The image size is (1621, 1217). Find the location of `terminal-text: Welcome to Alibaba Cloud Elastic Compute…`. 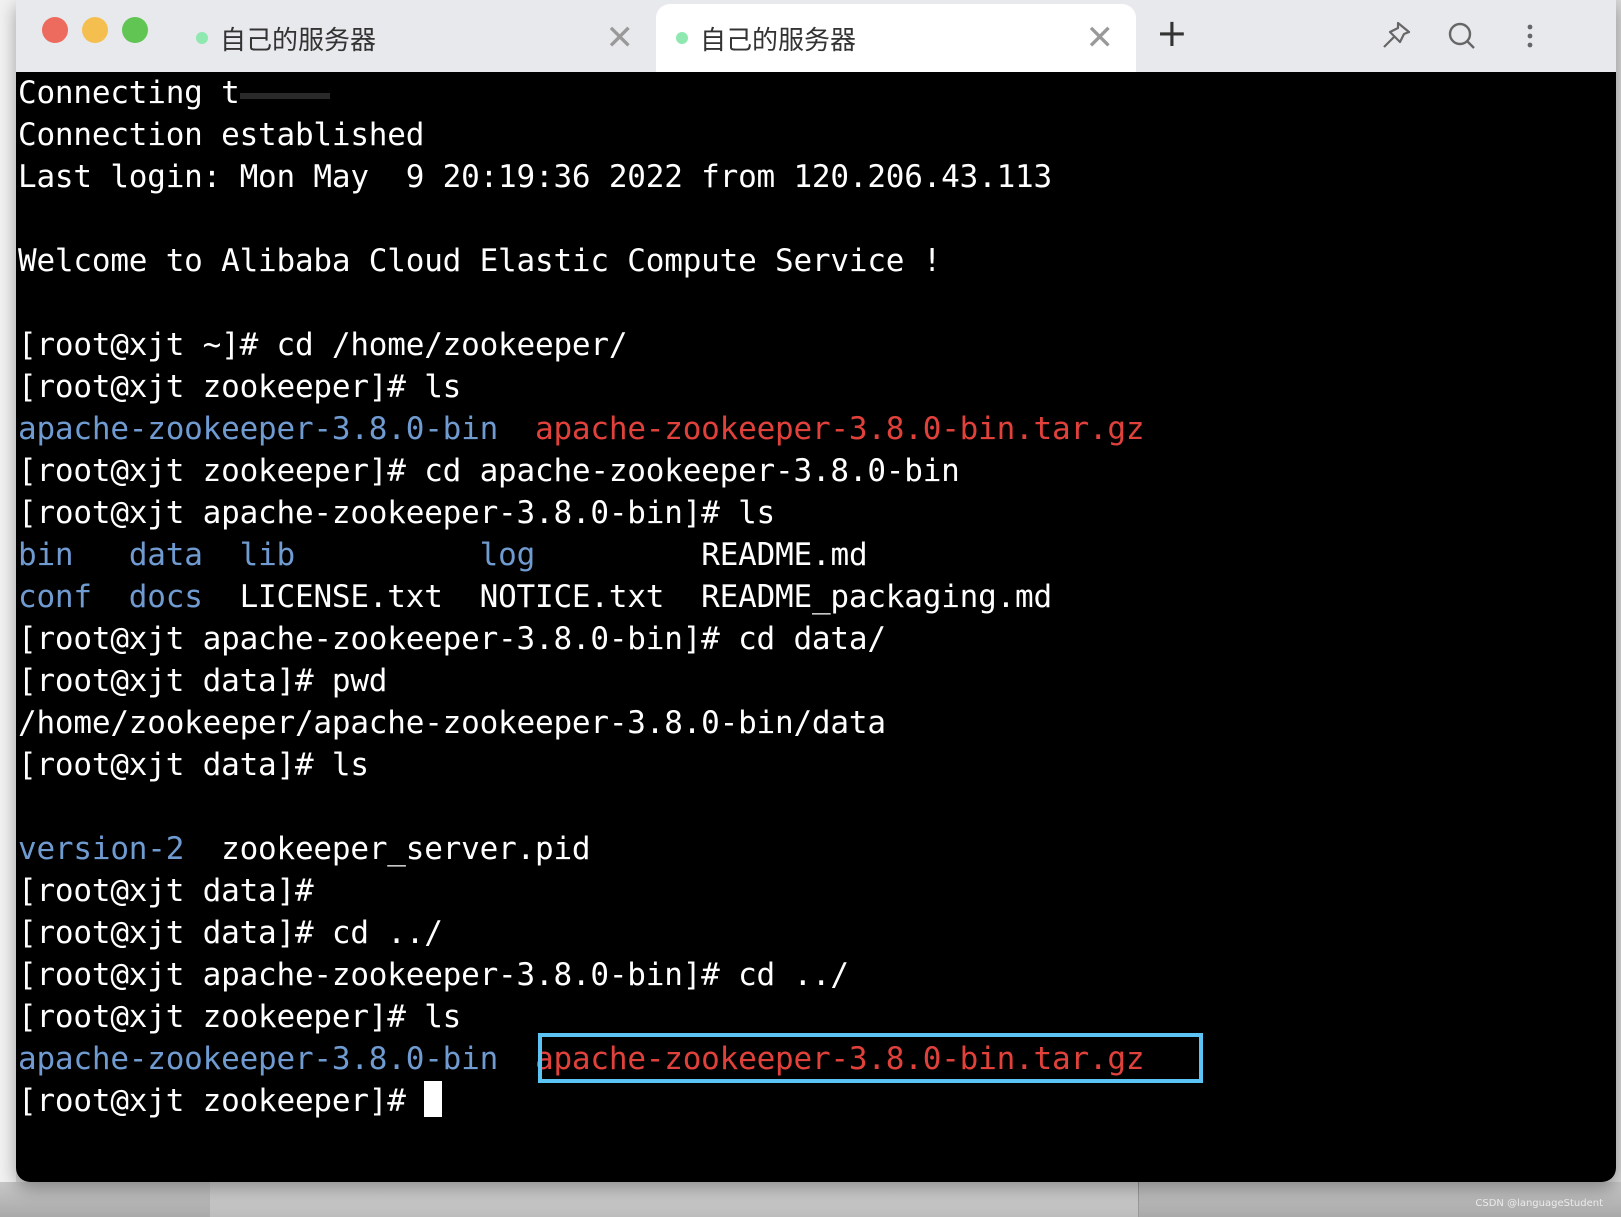

terminal-text: Welcome to Alibaba Cloud Elastic Compute… is located at coordinates (480, 261).